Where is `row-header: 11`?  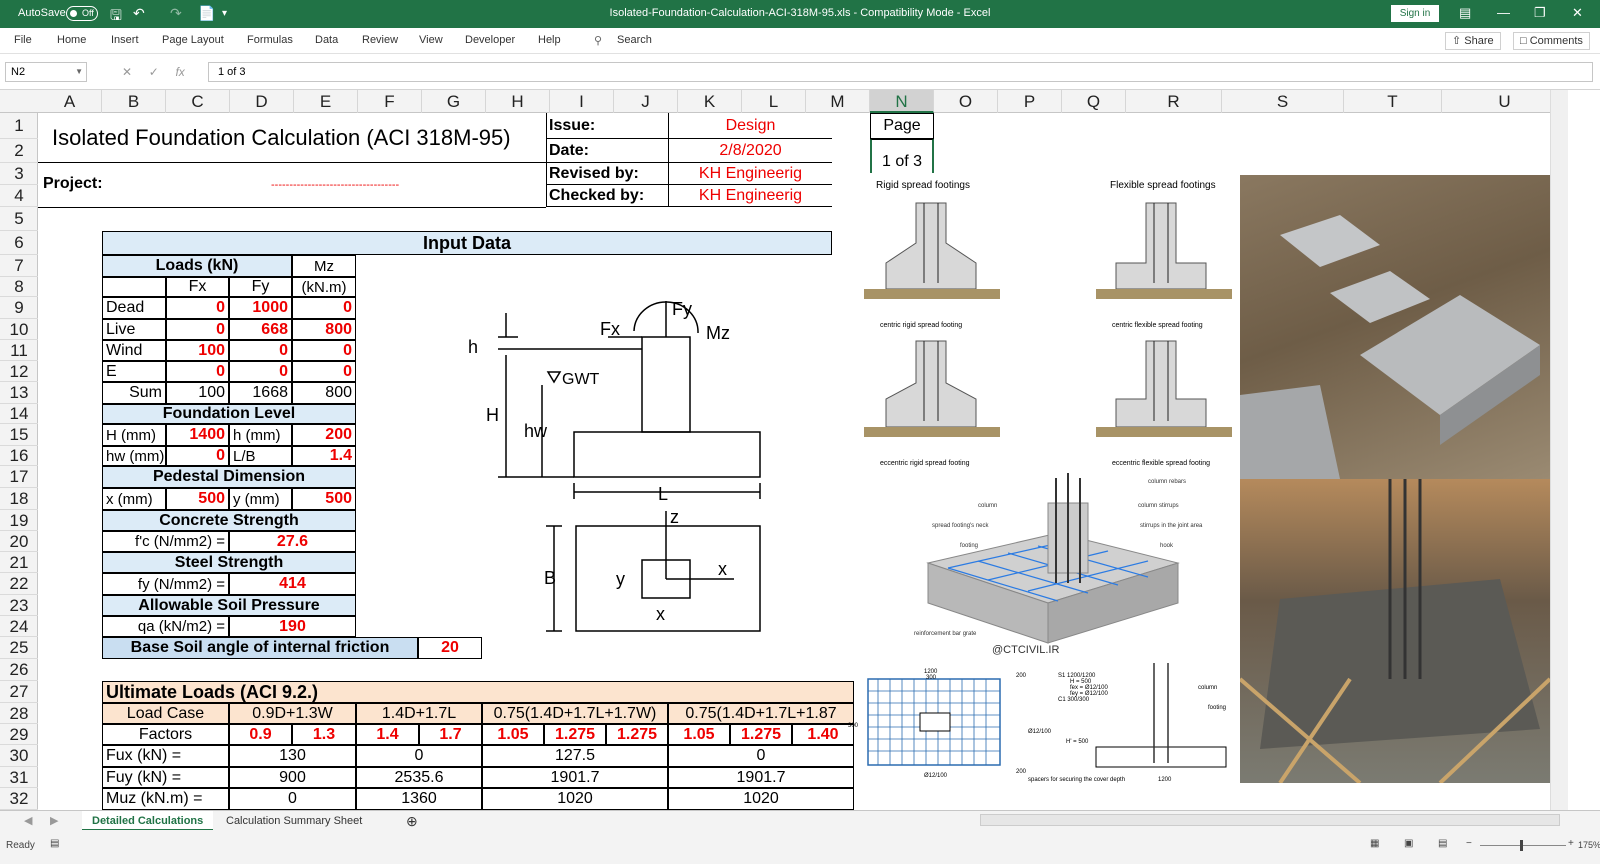
row-header: 11 is located at coordinates (19, 350).